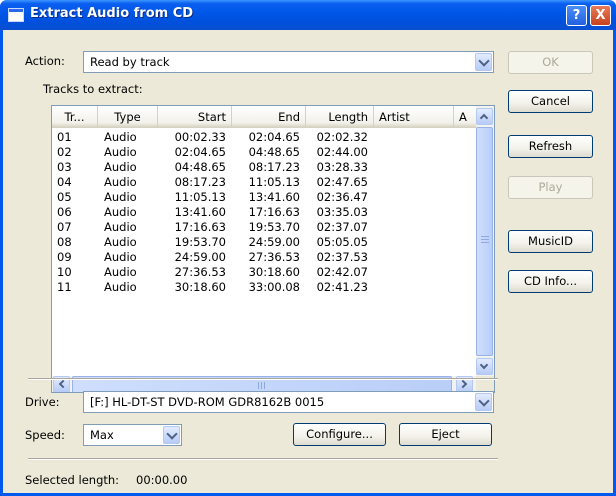 Image resolution: width=616 pixels, height=496 pixels. I want to click on track-length: 03:35.03, so click(342, 212).